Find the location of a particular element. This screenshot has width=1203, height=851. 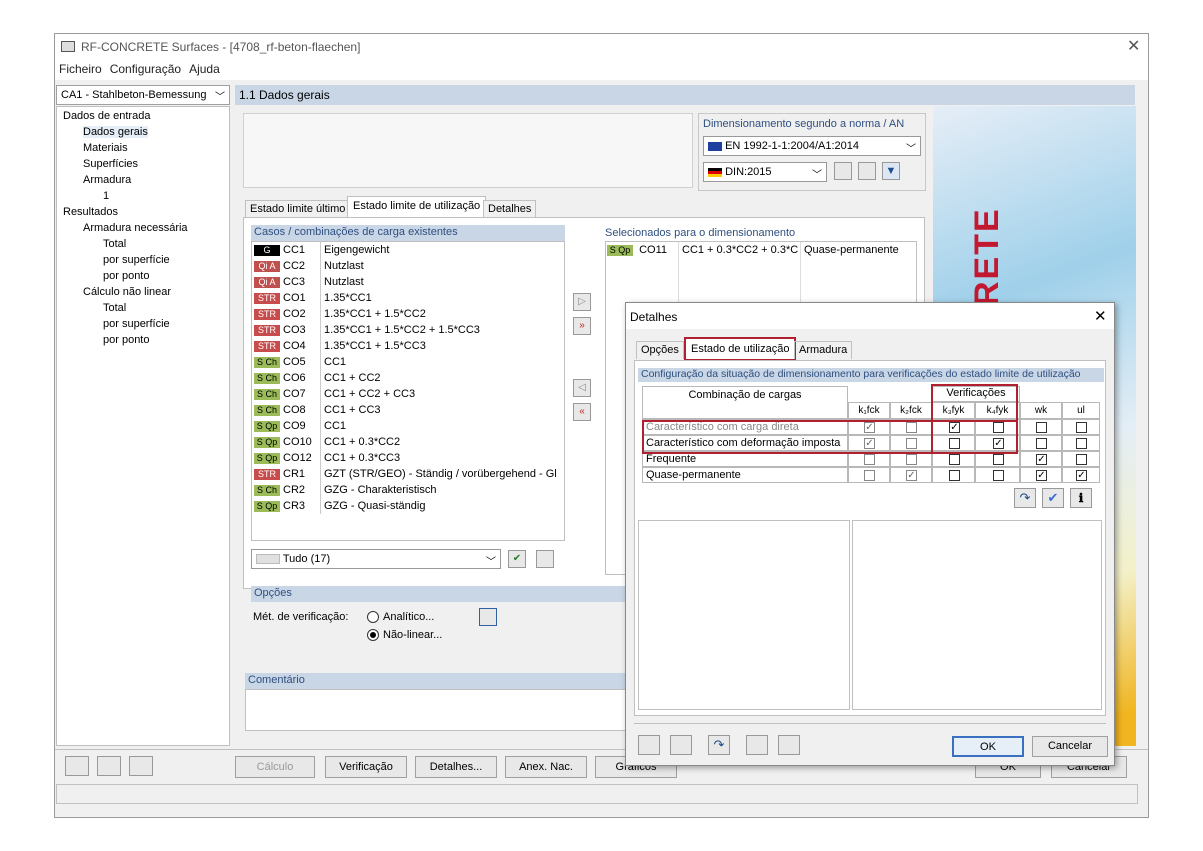

load-case-row: Qi A CC2 Nutzlast is located at coordinates (407, 266).